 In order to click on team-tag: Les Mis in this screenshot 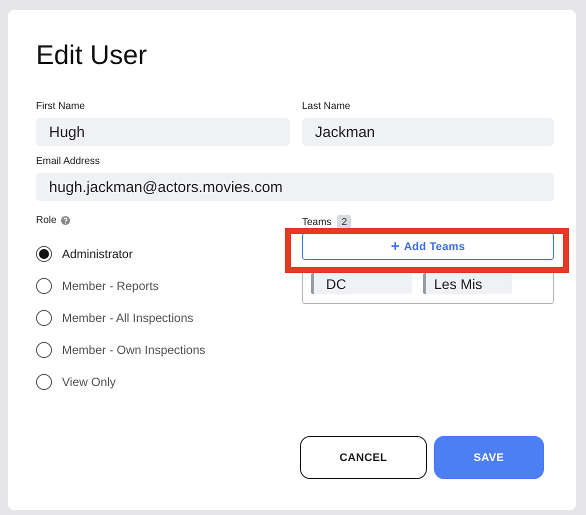, I will do `click(467, 283)`.